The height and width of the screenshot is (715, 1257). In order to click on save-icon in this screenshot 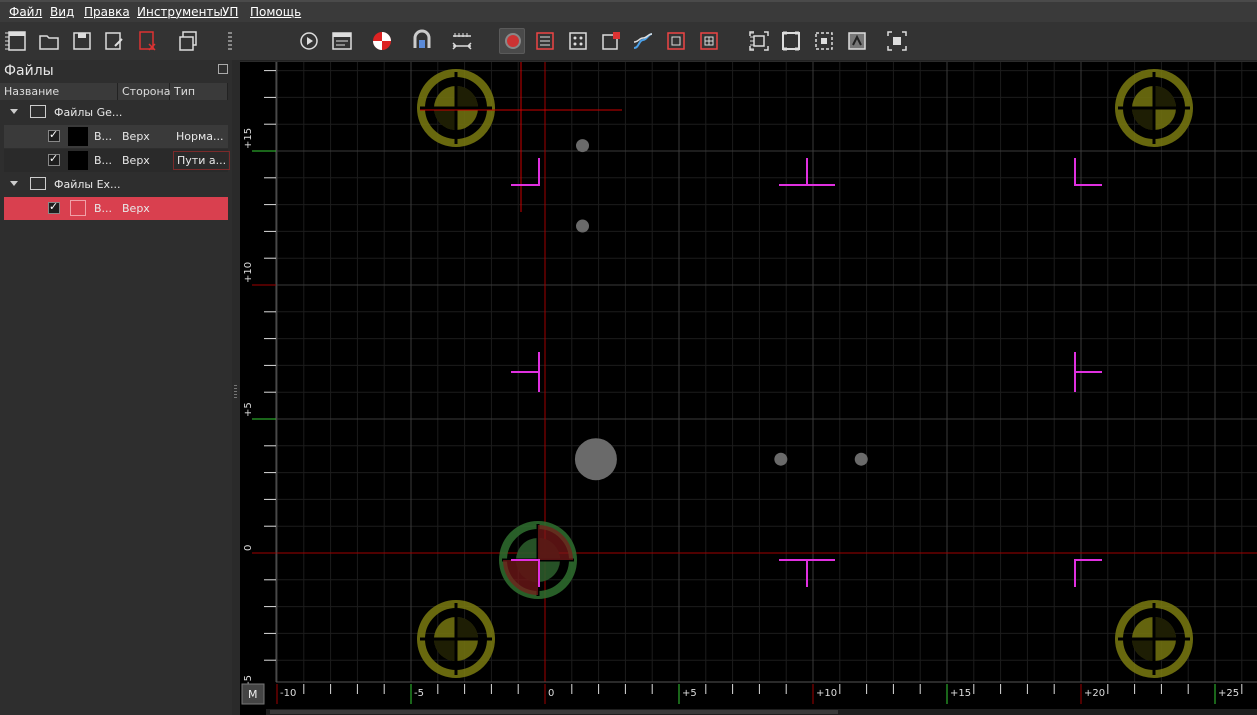, I will do `click(82, 41)`.